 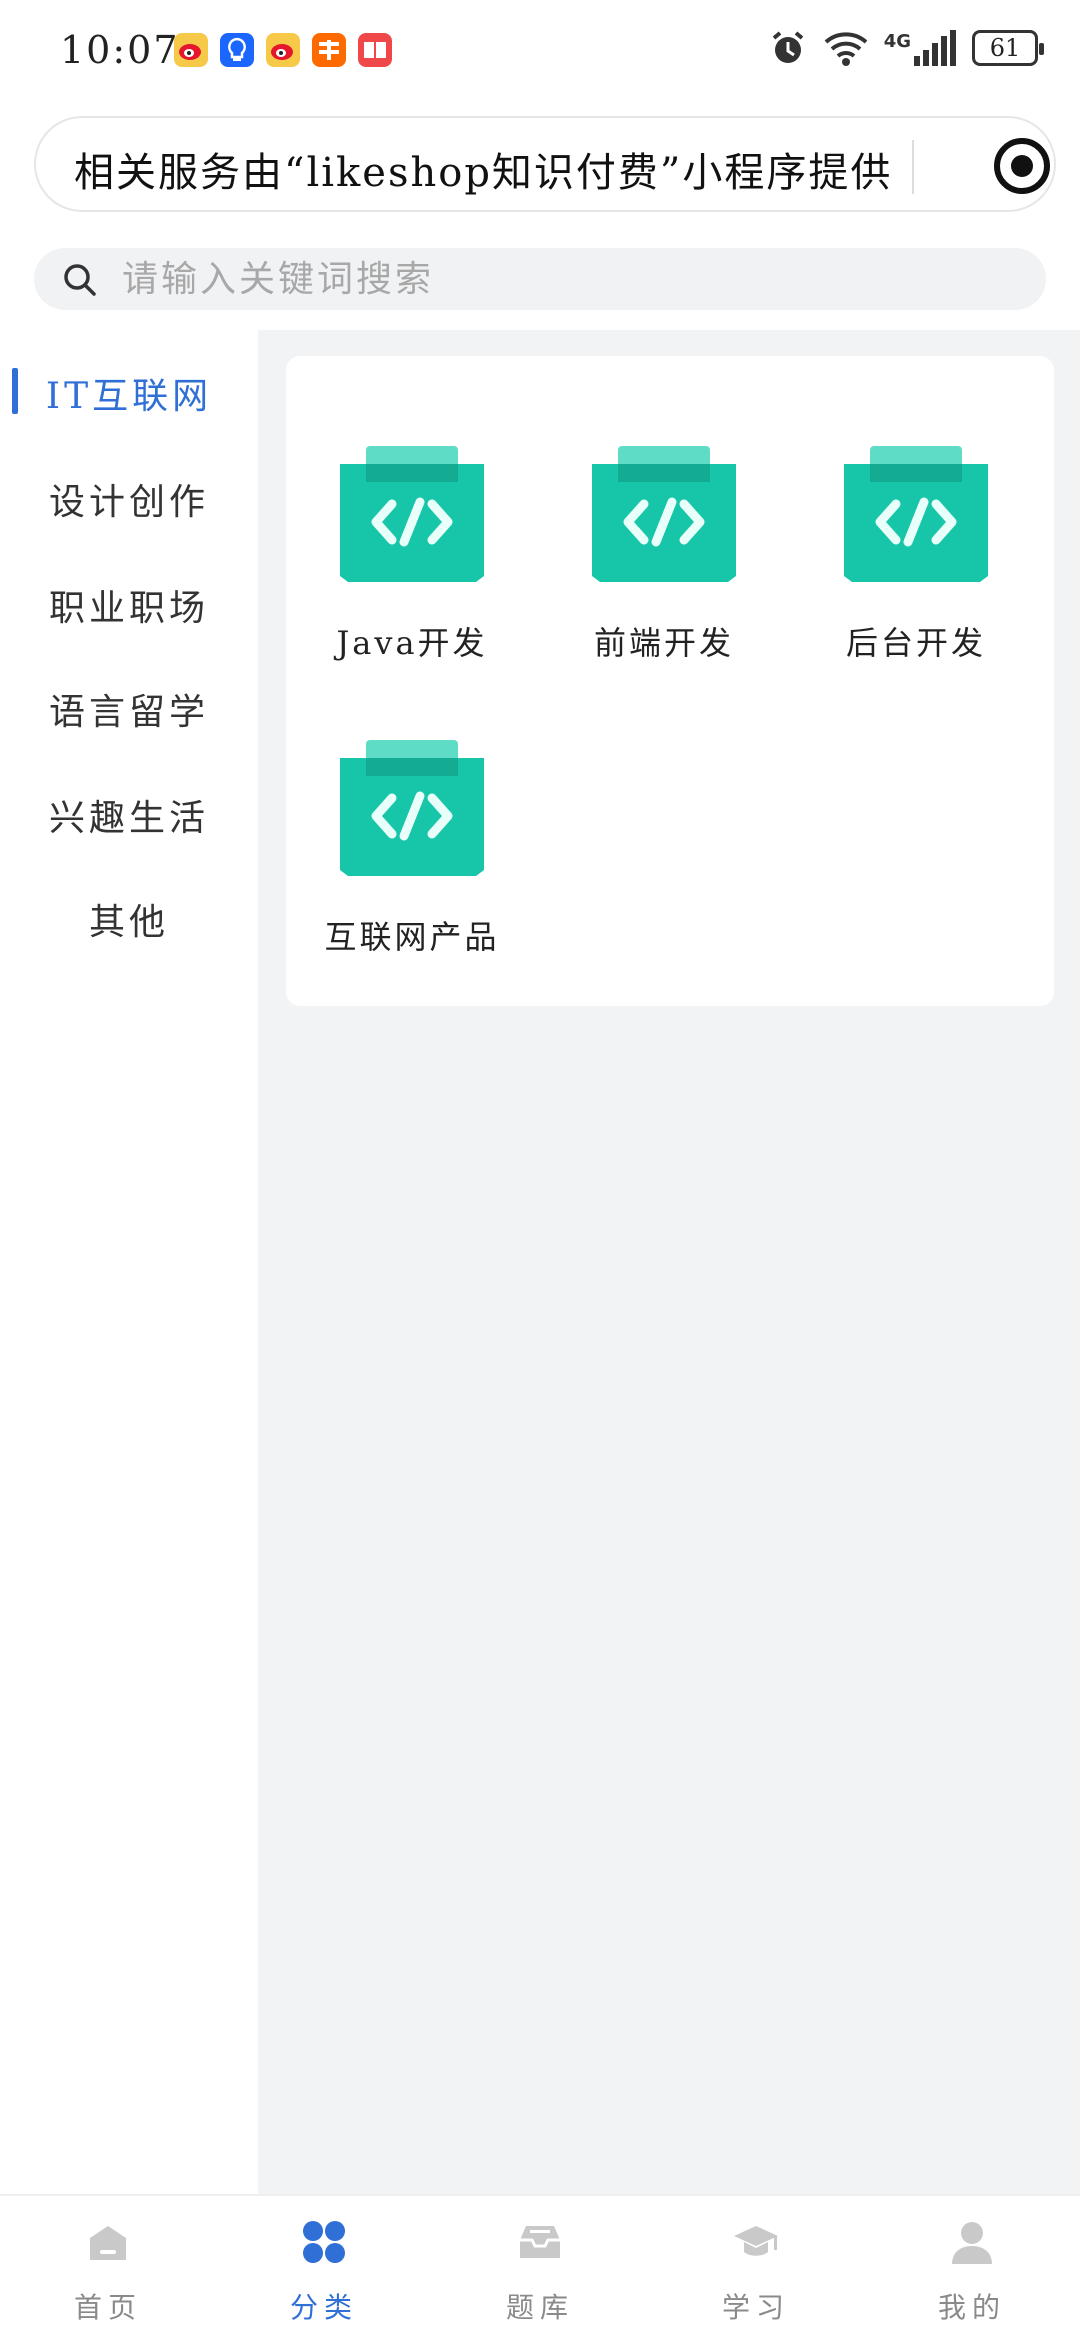 I want to click on notice-text: 相关服务由“likeshop知识付费”小程序提供, so click(x=483, y=173).